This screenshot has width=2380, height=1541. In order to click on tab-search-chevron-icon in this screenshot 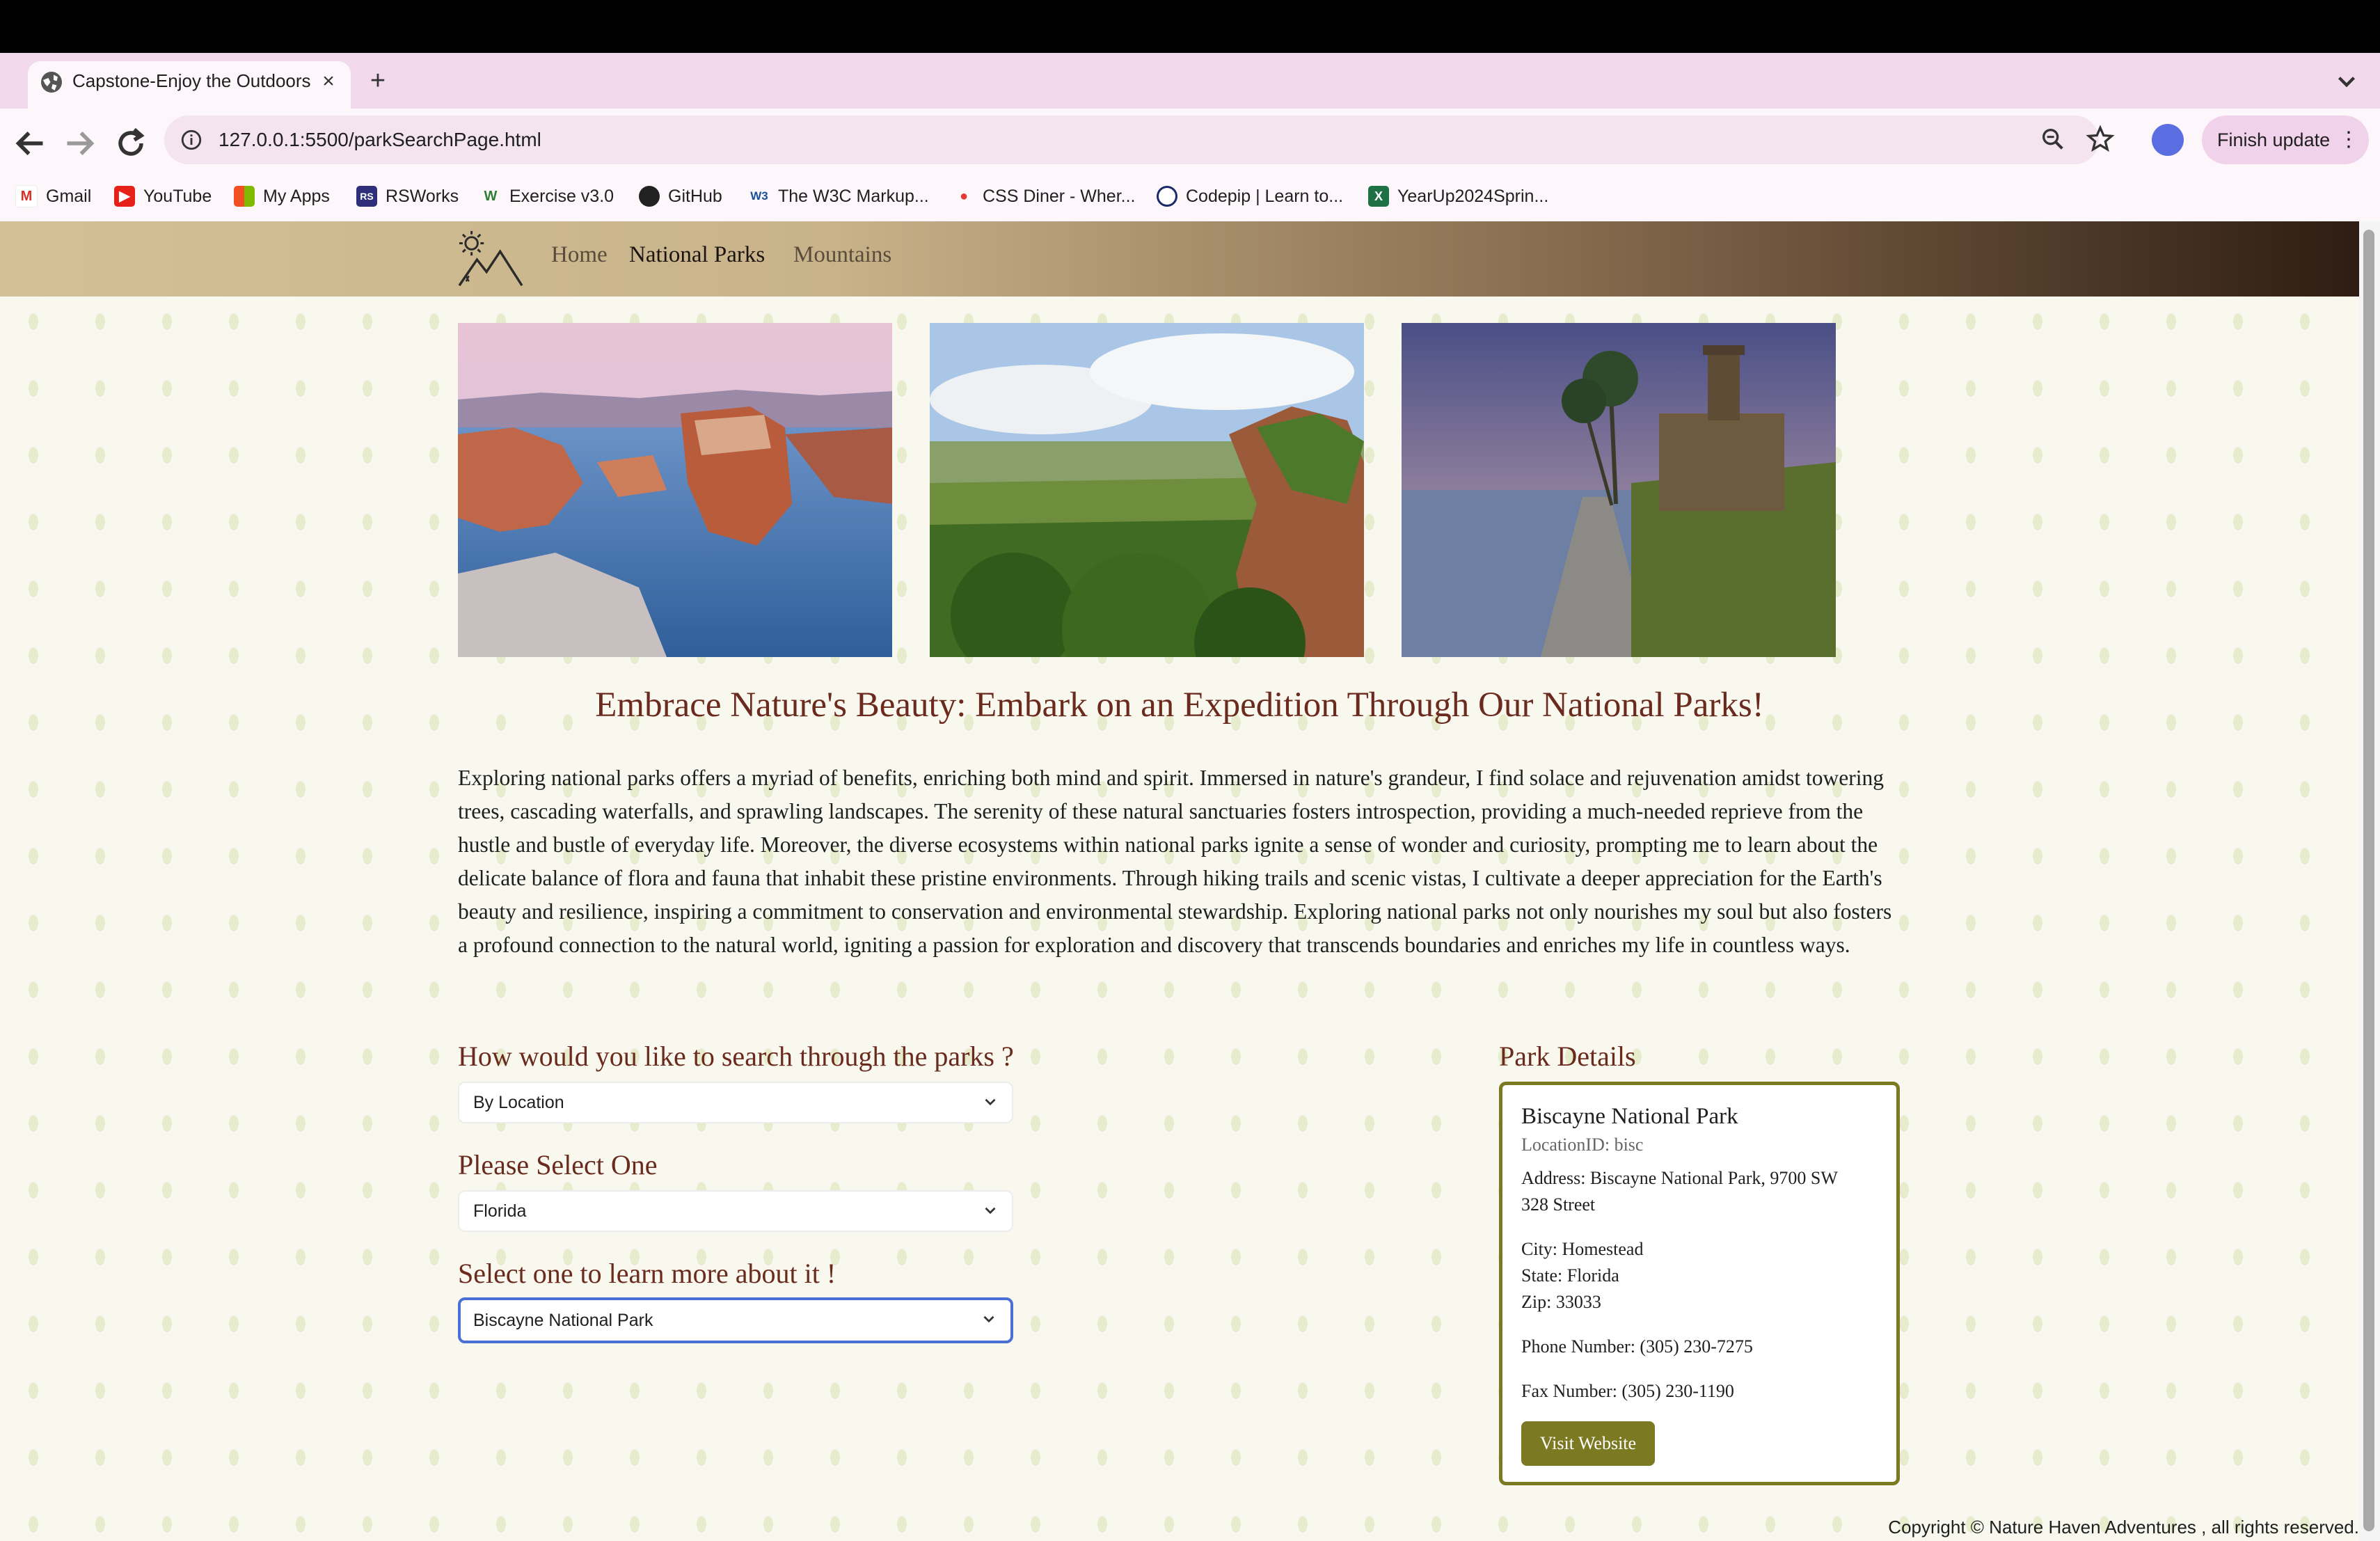, I will do `click(2346, 81)`.